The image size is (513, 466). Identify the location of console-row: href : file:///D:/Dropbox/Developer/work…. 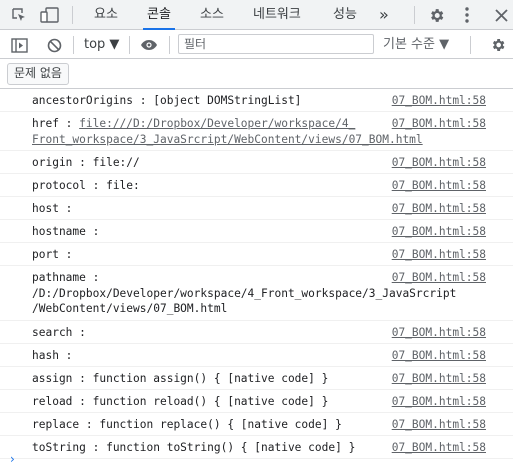
(256, 131).